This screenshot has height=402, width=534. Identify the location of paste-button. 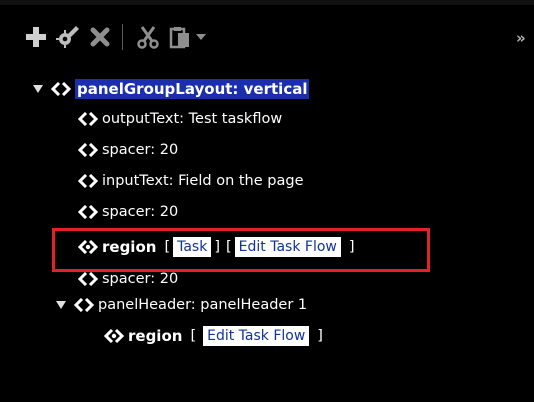
(180, 37).